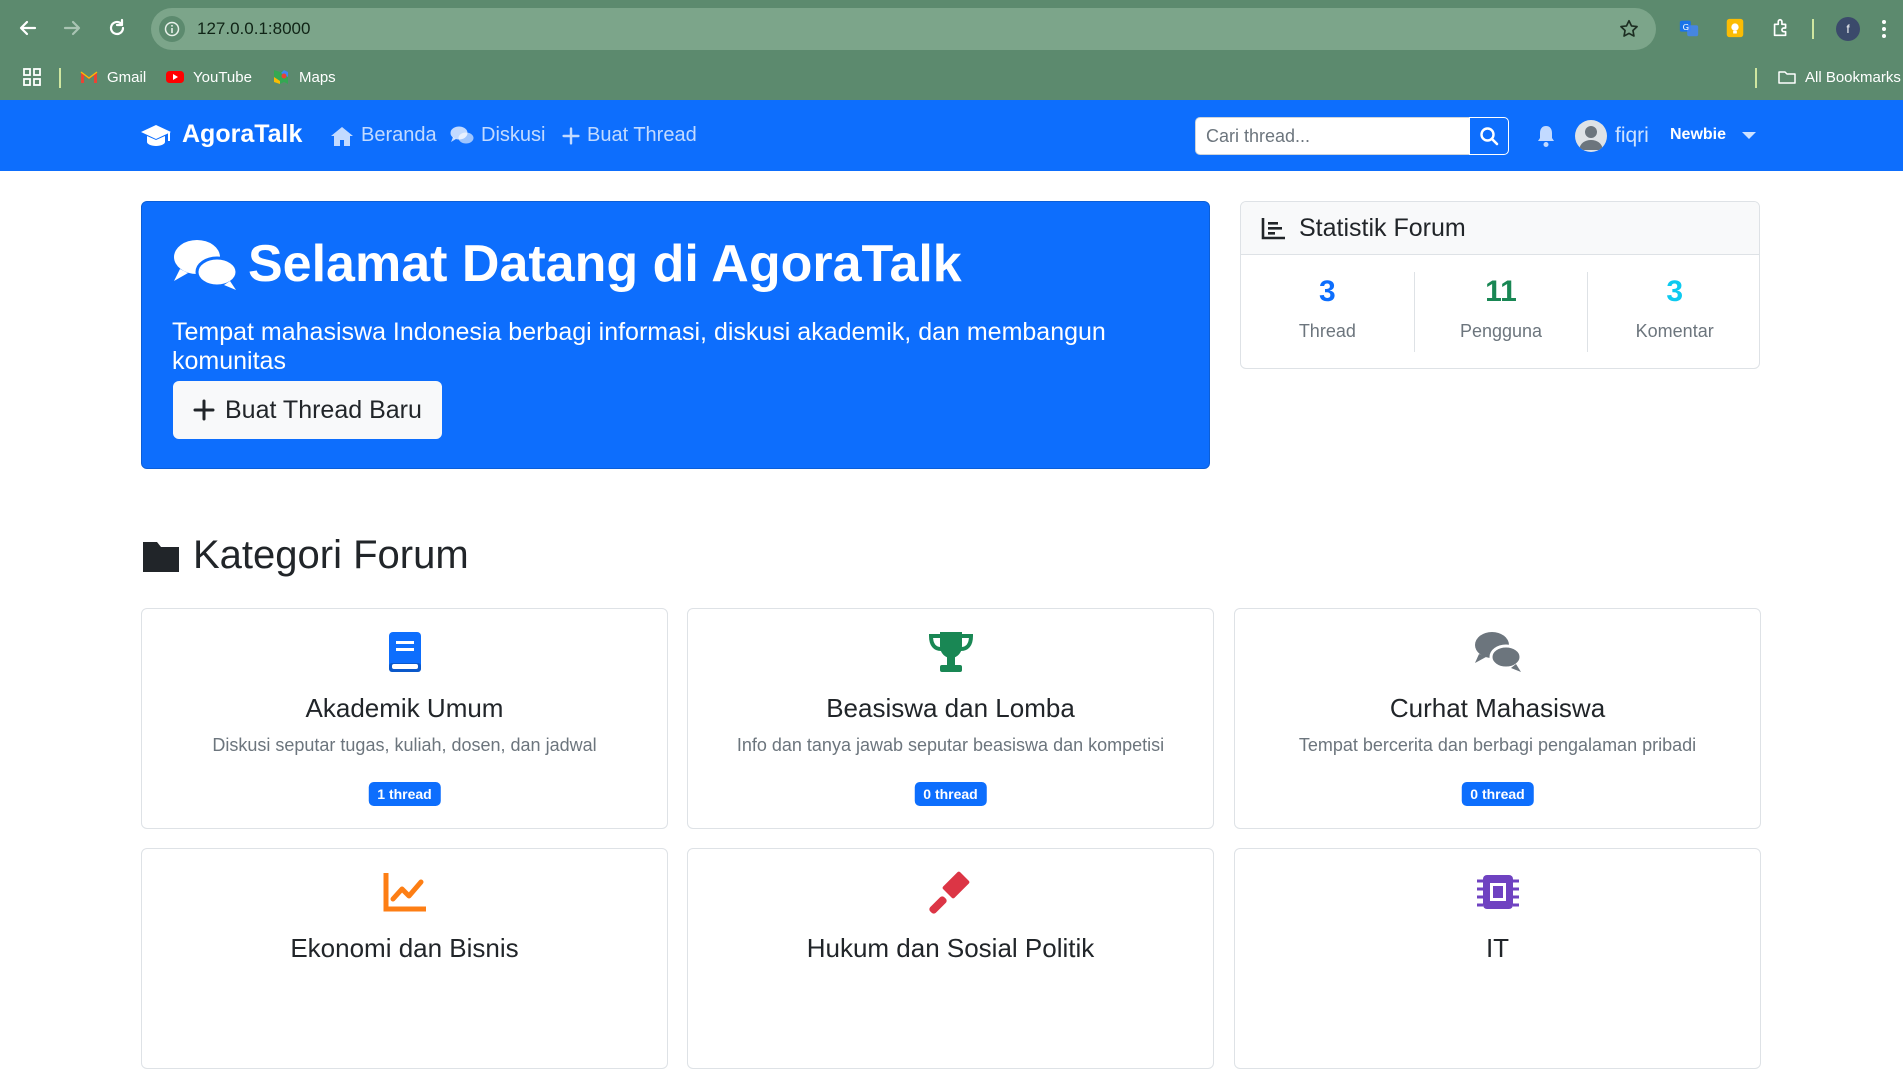 The height and width of the screenshot is (1069, 1903). I want to click on site-info-icon, so click(172, 29).